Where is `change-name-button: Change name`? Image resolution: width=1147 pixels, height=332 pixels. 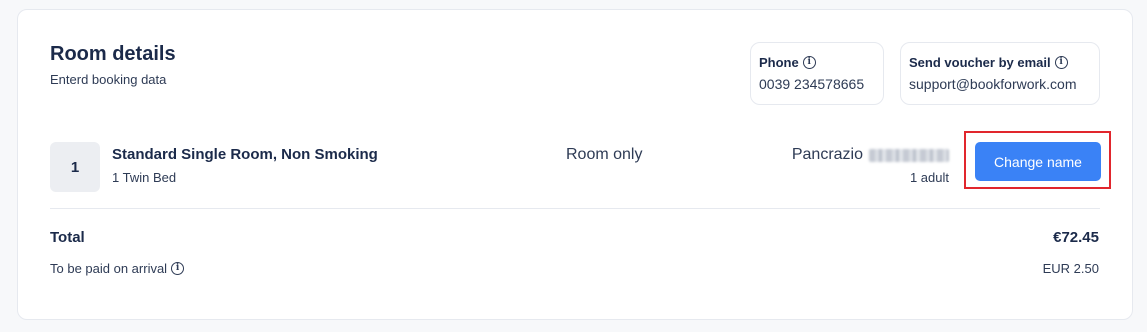 change-name-button: Change name is located at coordinates (1038, 161).